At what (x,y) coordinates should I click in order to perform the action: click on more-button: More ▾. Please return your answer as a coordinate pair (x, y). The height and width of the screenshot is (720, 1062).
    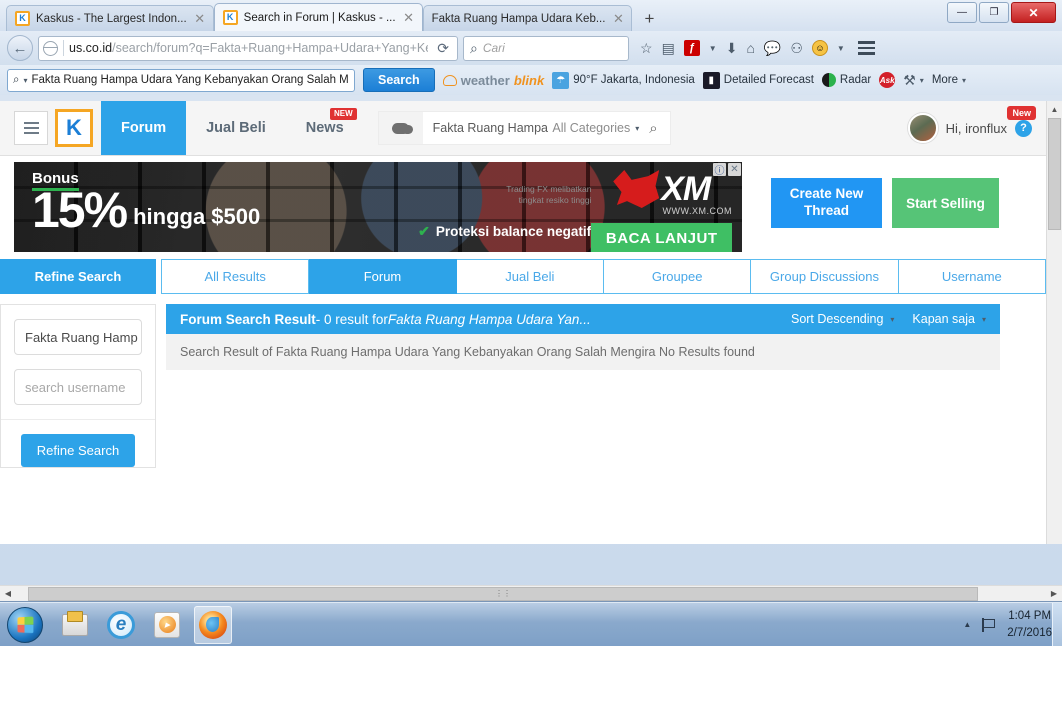
    Looking at the image, I should click on (949, 80).